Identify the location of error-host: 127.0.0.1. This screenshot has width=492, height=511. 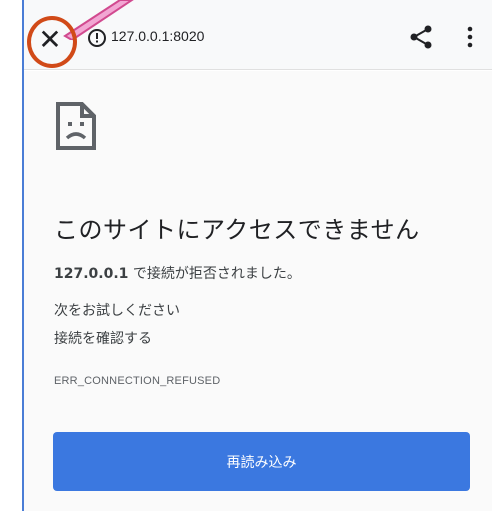
(91, 274).